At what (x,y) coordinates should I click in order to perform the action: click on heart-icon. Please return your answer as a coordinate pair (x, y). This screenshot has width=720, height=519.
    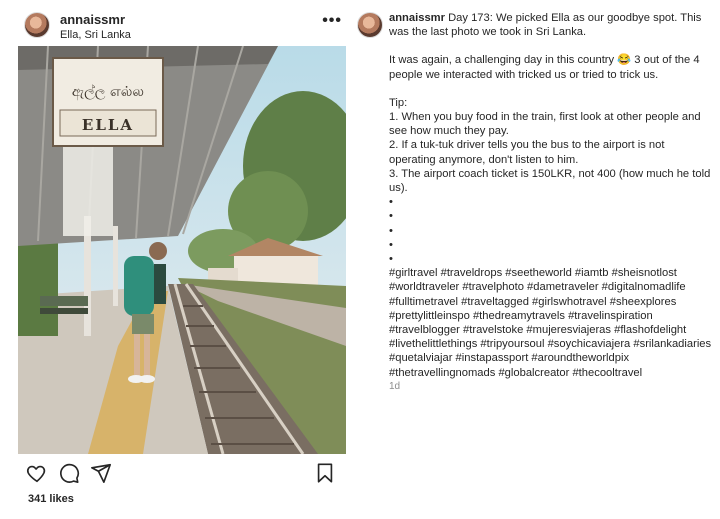
    Looking at the image, I should click on (37, 473).